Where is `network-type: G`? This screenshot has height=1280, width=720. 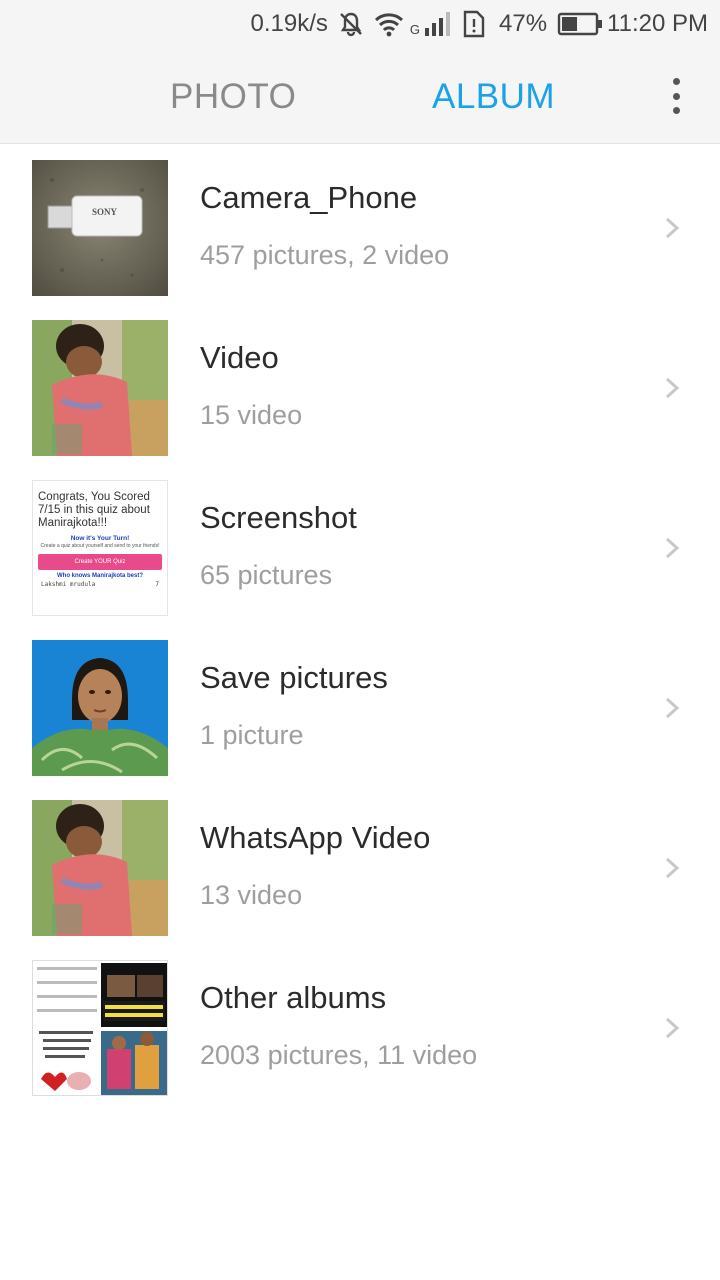 network-type: G is located at coordinates (414, 29).